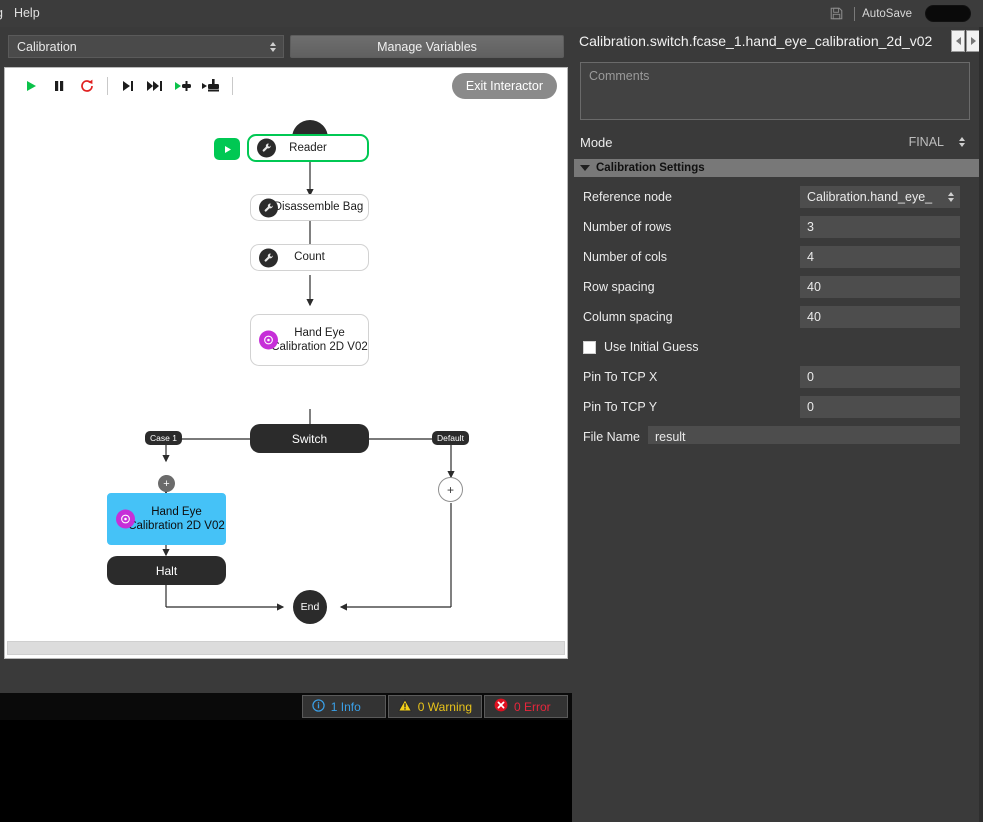  I want to click on graph-node-switch-label: Switch, so click(309, 438).